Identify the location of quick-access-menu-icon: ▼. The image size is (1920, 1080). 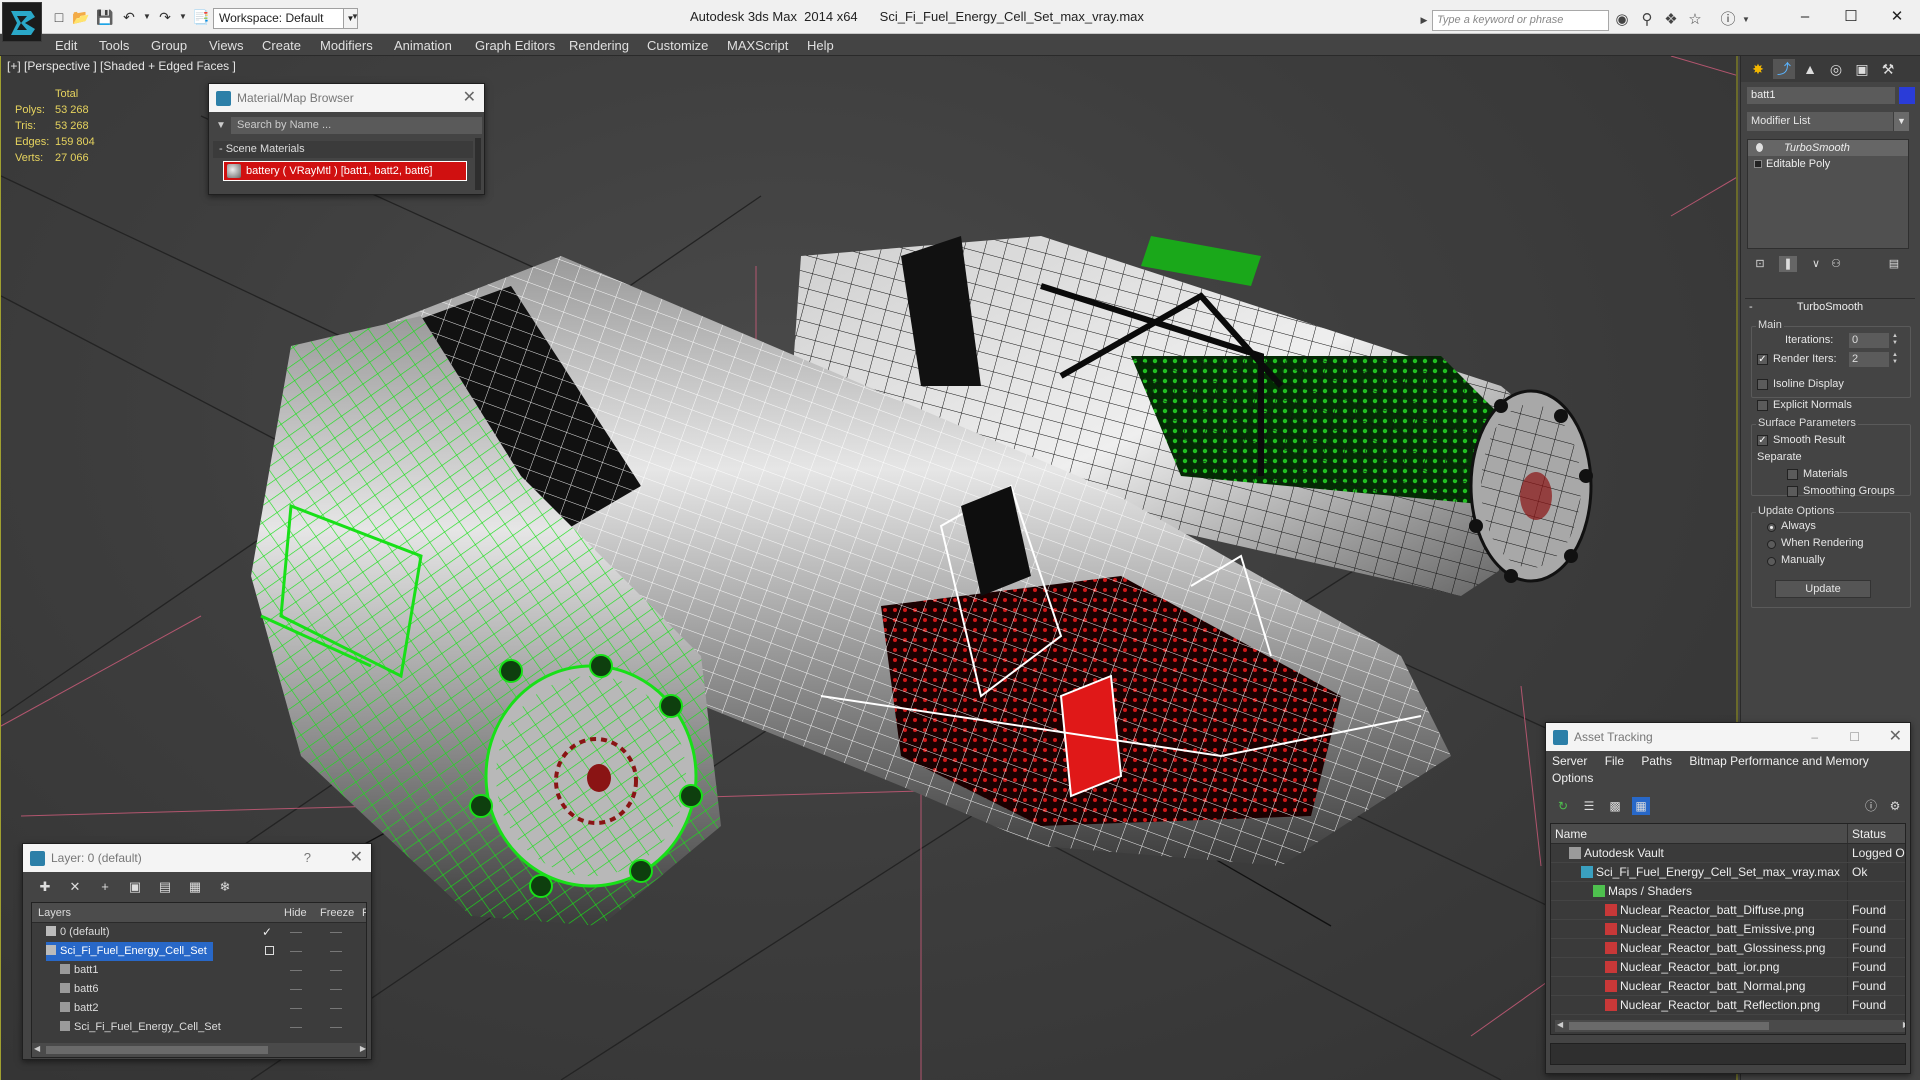
(355, 17).